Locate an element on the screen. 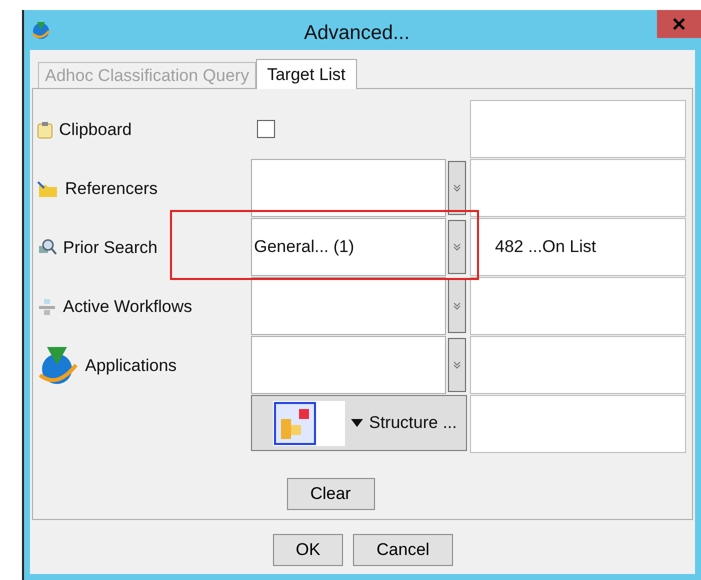  clipboard-icon is located at coordinates (45, 129).